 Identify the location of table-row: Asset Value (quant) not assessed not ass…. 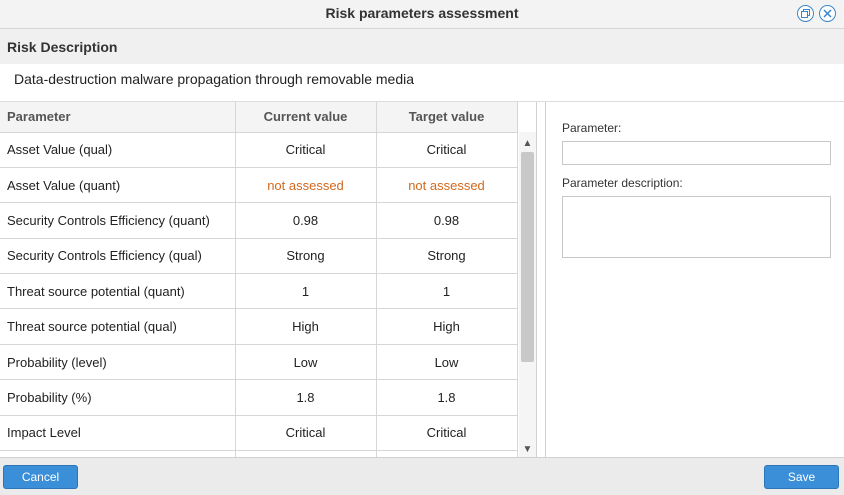
(259, 185).